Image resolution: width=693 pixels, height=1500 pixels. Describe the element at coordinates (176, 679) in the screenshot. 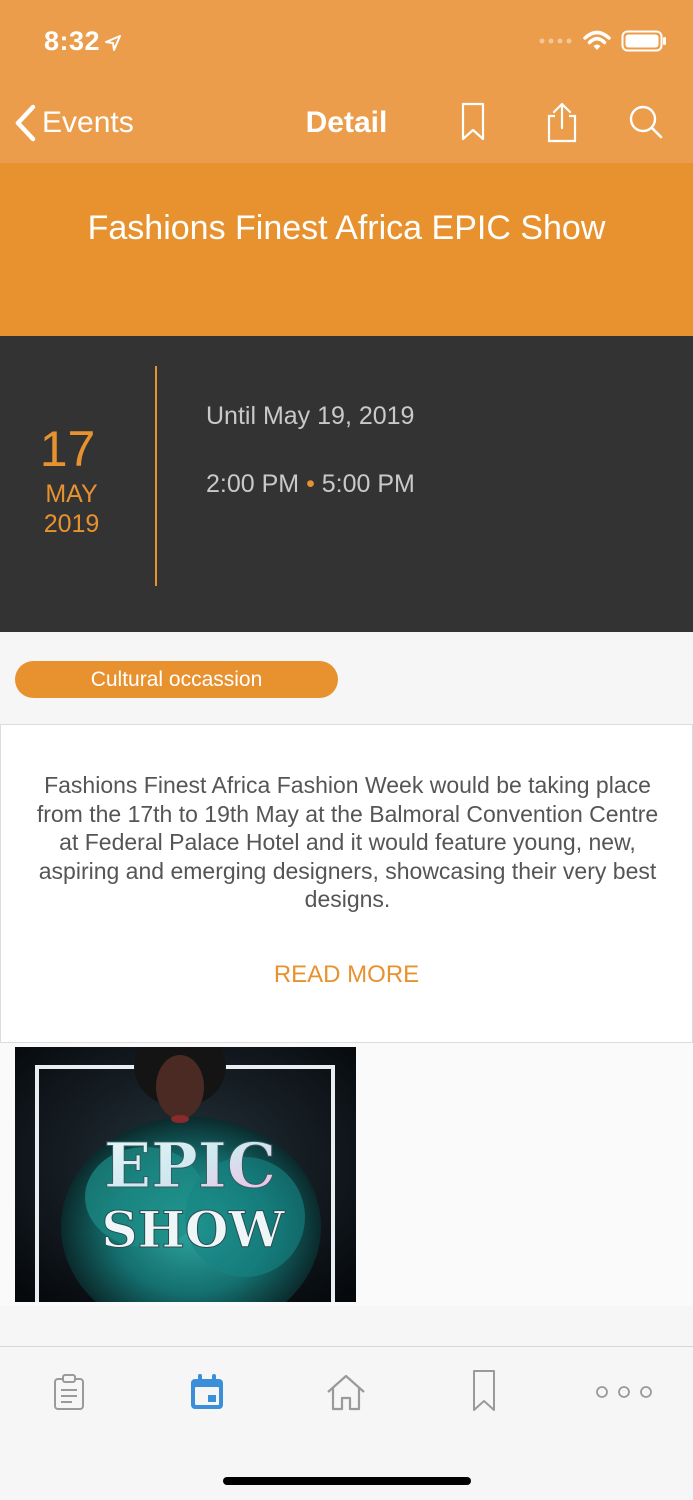

I see `category-tag: Cultural occassion` at that location.